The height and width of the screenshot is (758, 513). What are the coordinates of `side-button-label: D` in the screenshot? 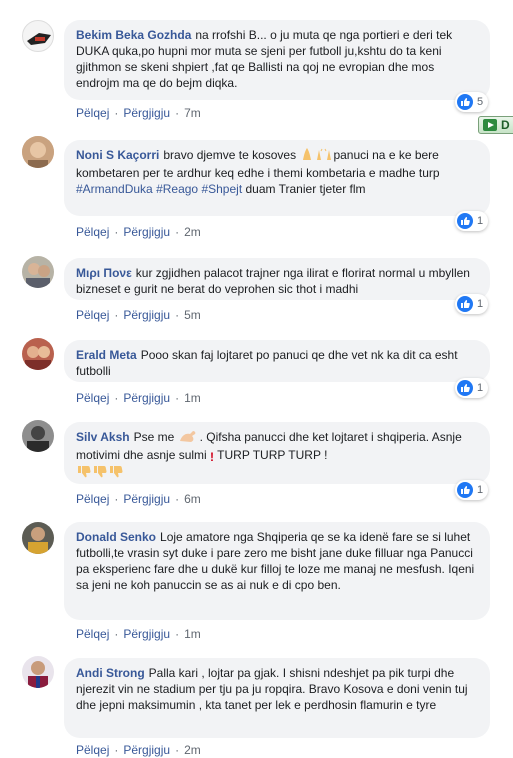 It's located at (505, 125).